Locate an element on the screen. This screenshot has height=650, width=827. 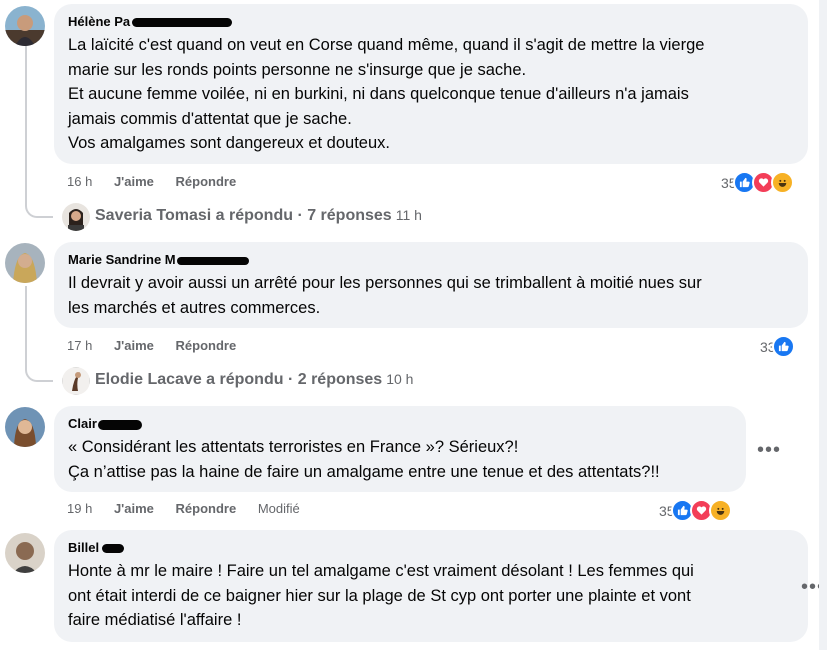
comment-actions: 19 h J'aime Répondre Modifié is located at coordinates (192, 509).